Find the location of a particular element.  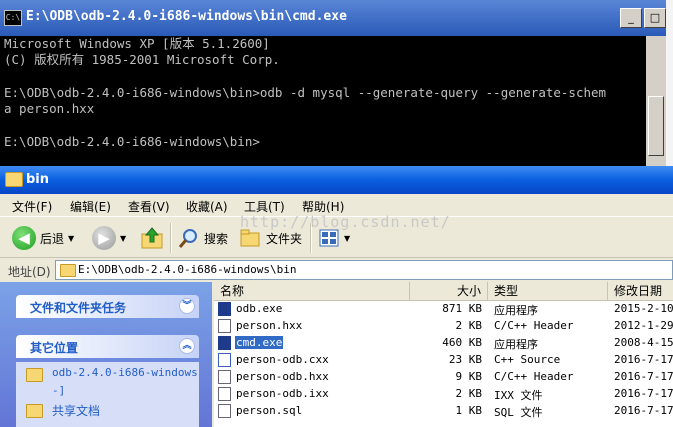

file-date: 2015-2-10 is located at coordinates (643, 308).